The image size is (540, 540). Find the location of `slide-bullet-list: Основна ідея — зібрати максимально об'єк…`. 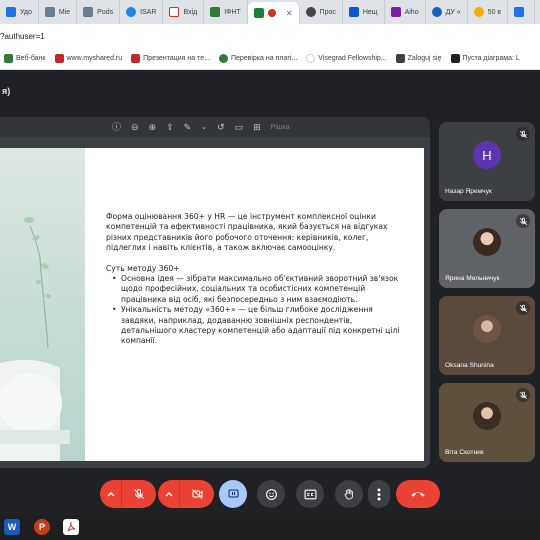

slide-bullet-list: Основна ідея — зібрати максимально об'єк… is located at coordinates (253, 310).